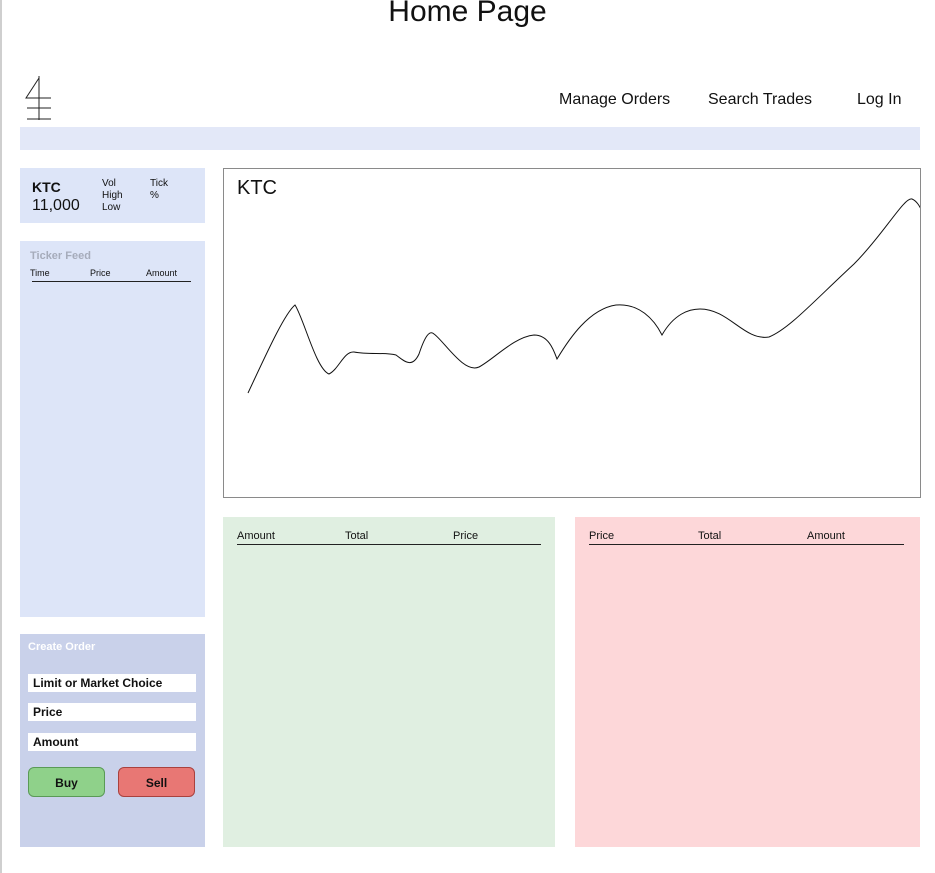 This screenshot has height=873, width=935. Describe the element at coordinates (46, 187) in the screenshot. I see `ticker-symbol: KTC` at that location.